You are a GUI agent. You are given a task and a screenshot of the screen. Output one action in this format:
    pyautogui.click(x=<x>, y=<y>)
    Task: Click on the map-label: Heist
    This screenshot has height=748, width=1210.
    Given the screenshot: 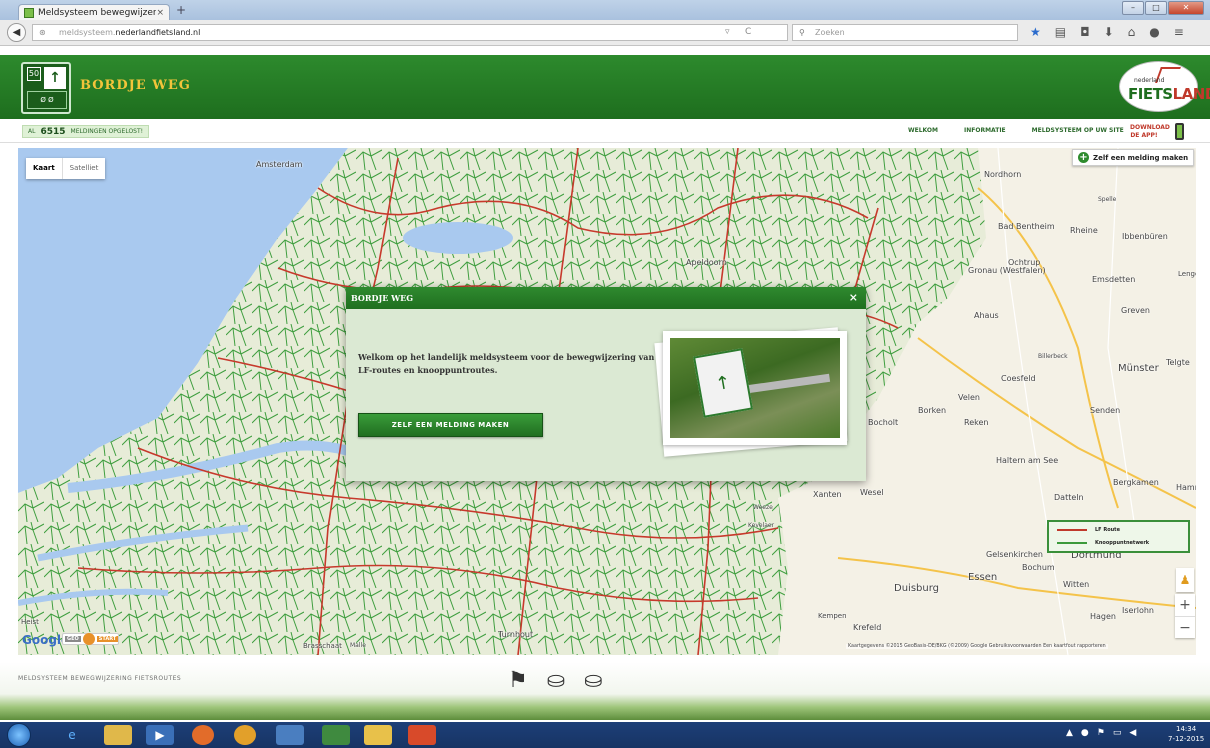 What is the action you would take?
    pyautogui.click(x=30, y=622)
    